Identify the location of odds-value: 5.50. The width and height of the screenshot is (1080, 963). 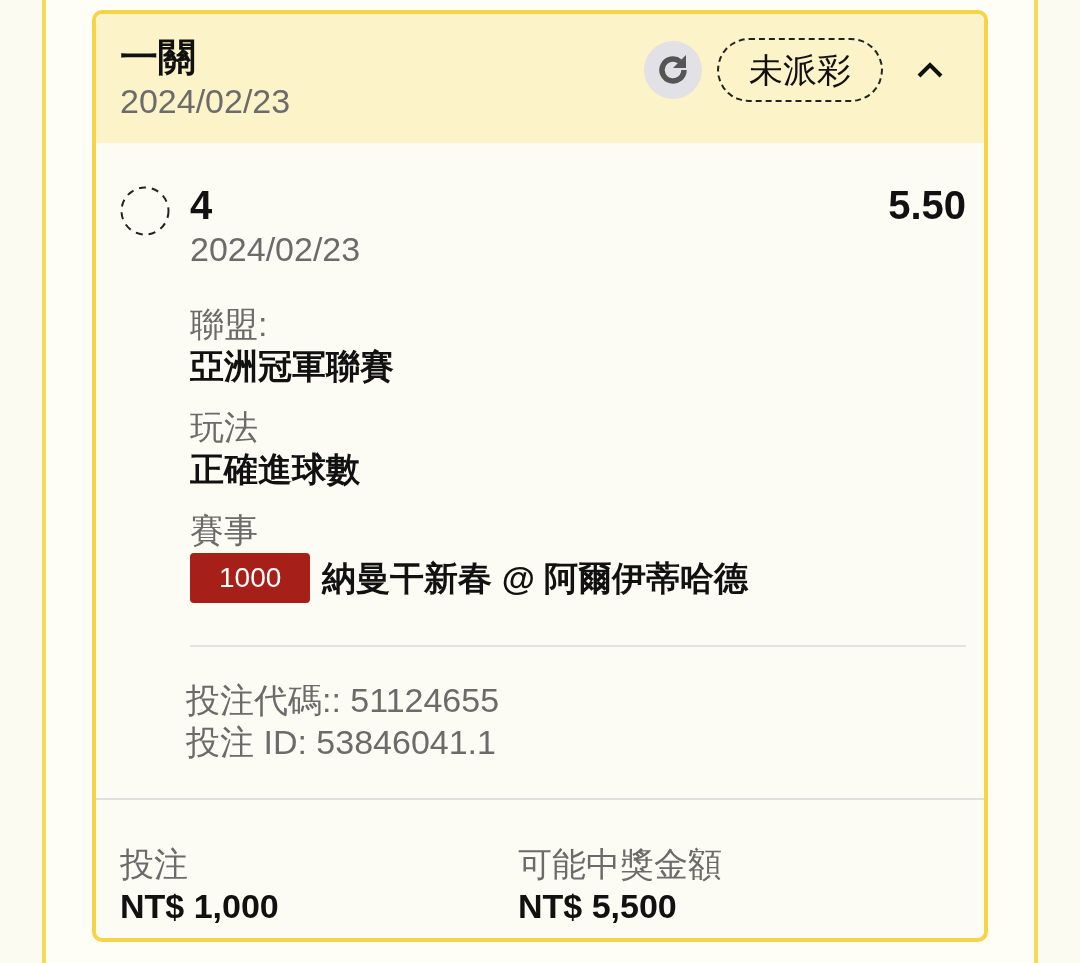
(927, 205).